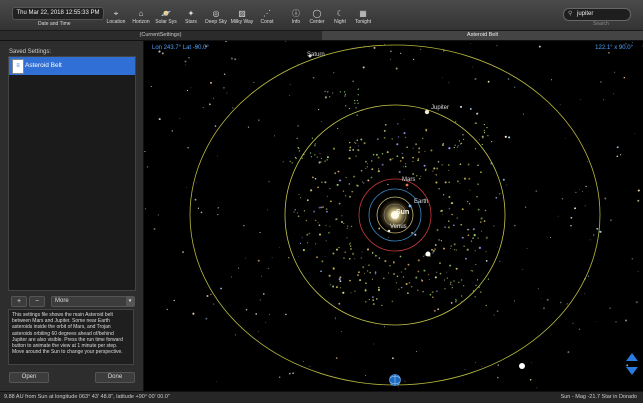  What do you see at coordinates (37, 301) in the screenshot?
I see `remove-button: −` at bounding box center [37, 301].